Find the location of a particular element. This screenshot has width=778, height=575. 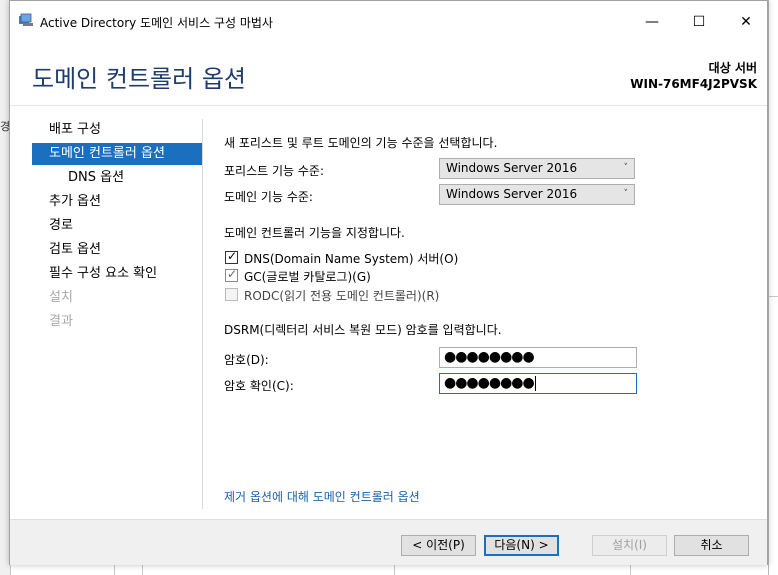

gc-checkbox: ✓ is located at coordinates (231, 274).